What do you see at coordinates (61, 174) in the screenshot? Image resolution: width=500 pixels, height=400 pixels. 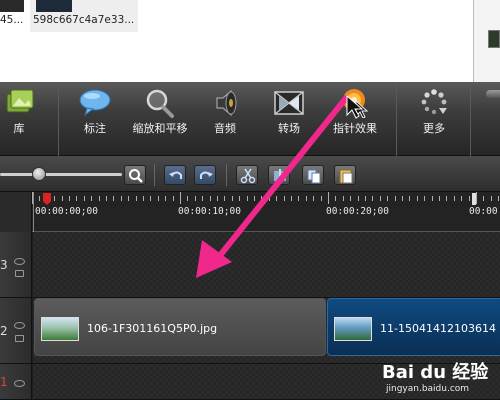 I see `timeline-zoom-slider-track` at bounding box center [61, 174].